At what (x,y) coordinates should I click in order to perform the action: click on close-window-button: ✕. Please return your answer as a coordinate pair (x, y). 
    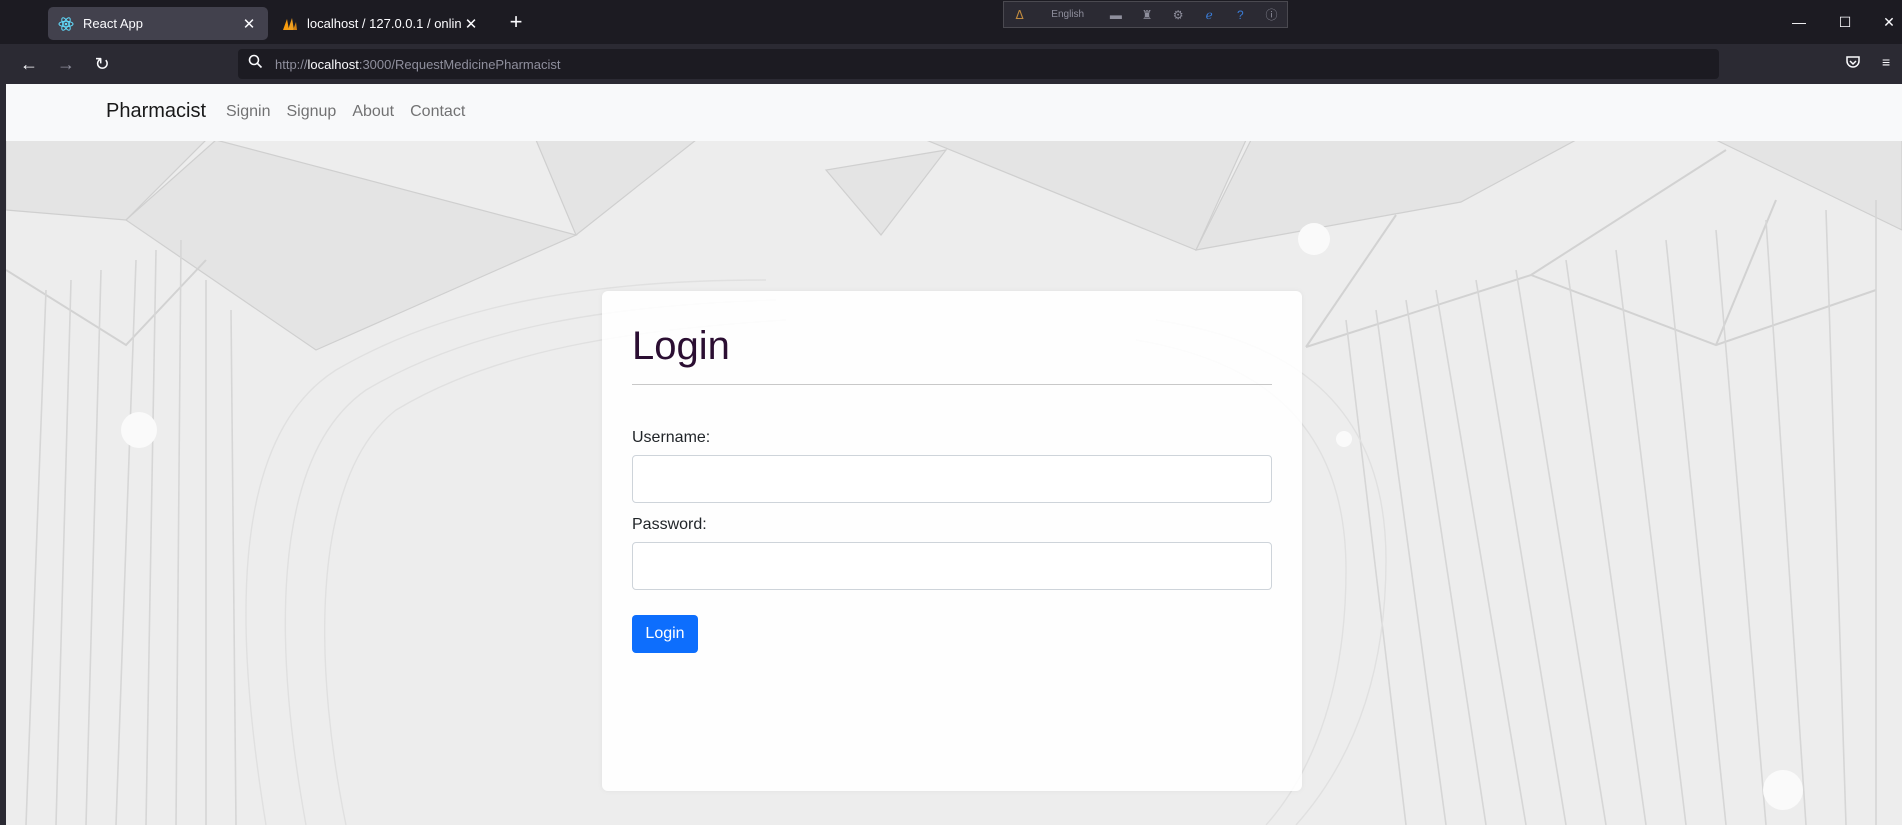
    Looking at the image, I should click on (1884, 22).